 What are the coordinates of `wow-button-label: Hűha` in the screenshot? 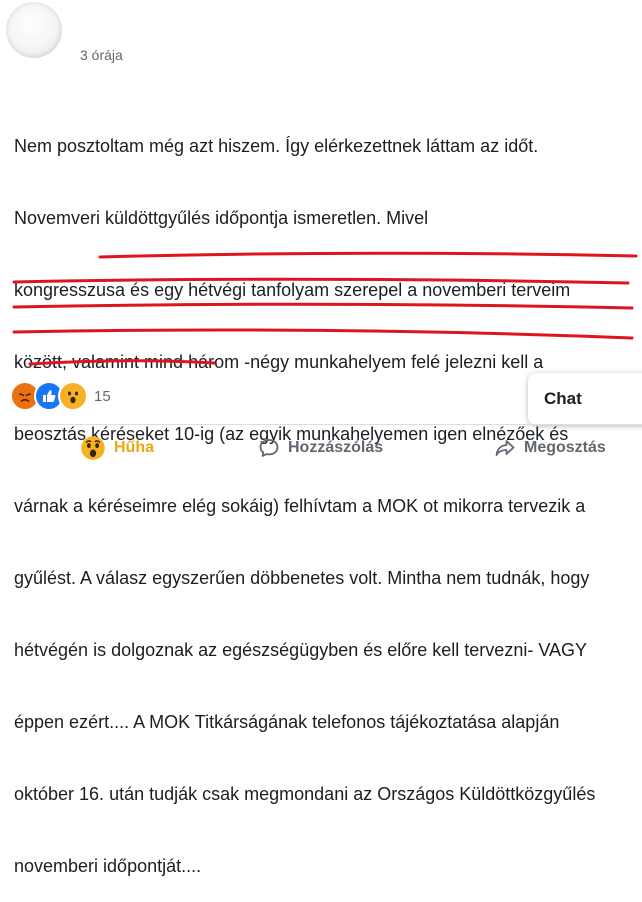 It's located at (134, 447).